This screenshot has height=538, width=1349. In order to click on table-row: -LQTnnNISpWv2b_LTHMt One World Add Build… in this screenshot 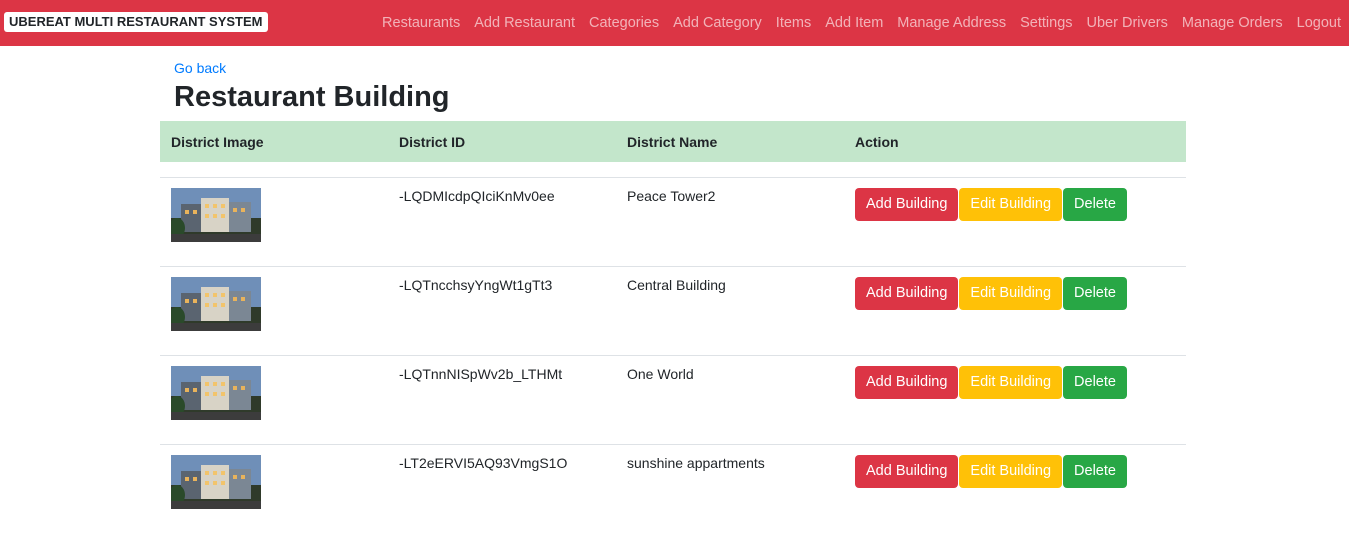, I will do `click(673, 399)`.